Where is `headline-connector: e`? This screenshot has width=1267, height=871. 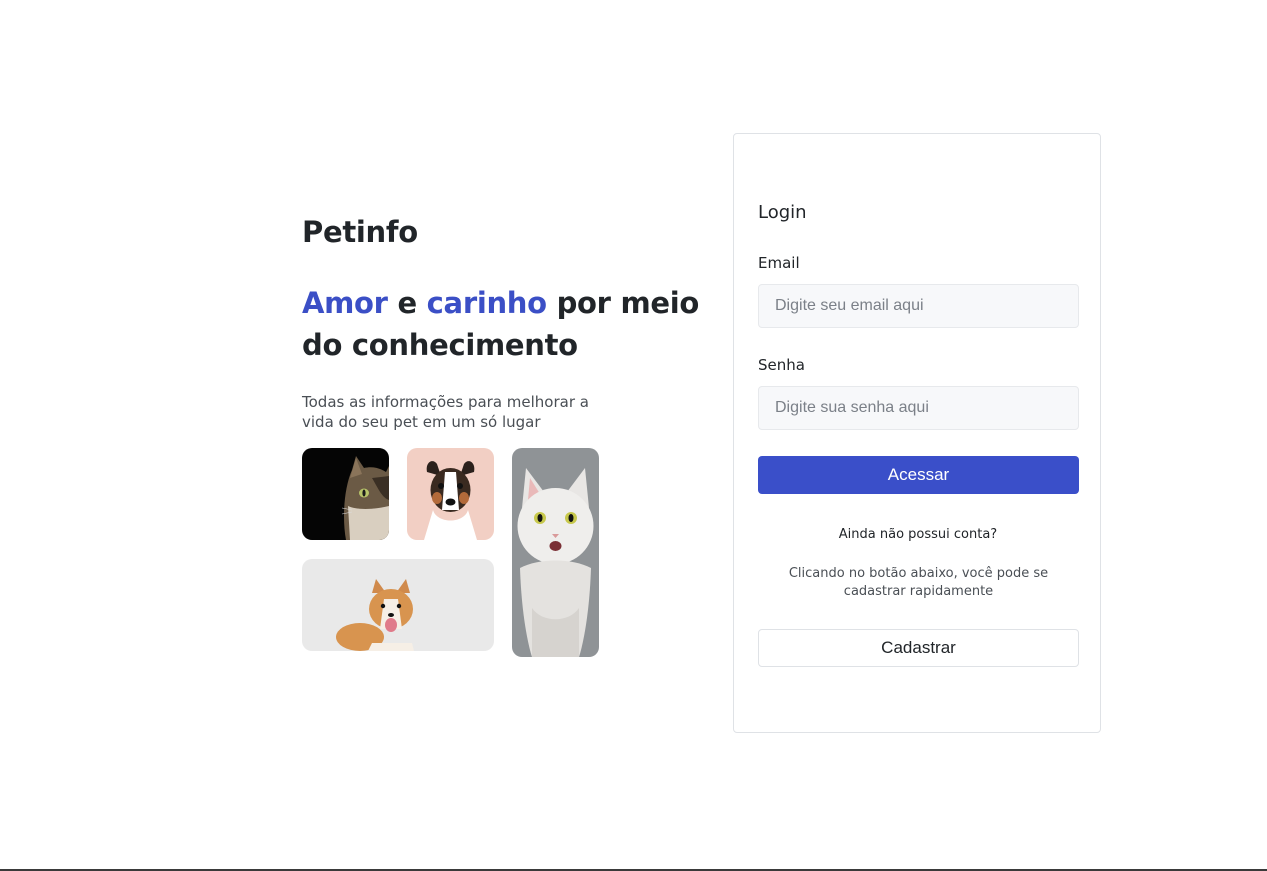 headline-connector: e is located at coordinates (407, 303).